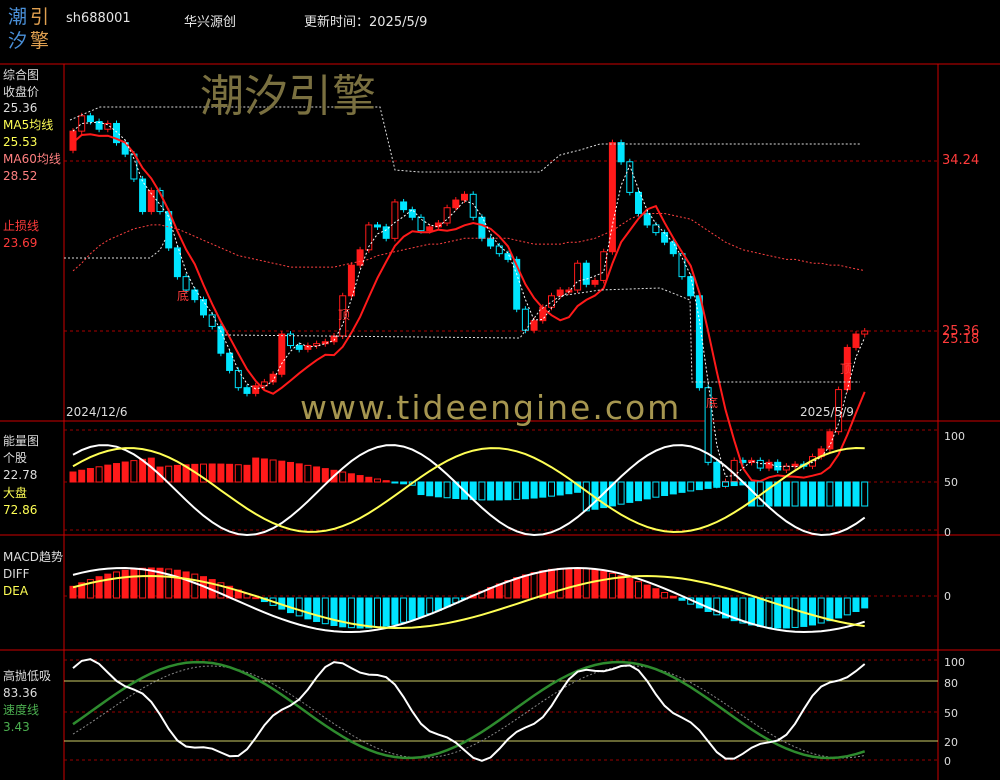  I want to click on energy-stock-line, so click(469, 490).